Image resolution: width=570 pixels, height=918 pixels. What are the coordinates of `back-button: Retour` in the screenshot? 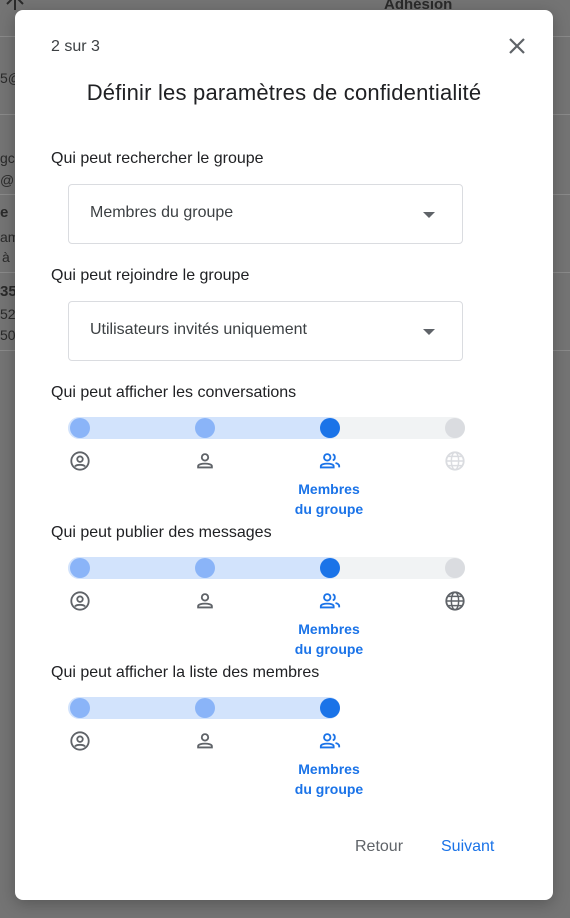 It's located at (379, 847).